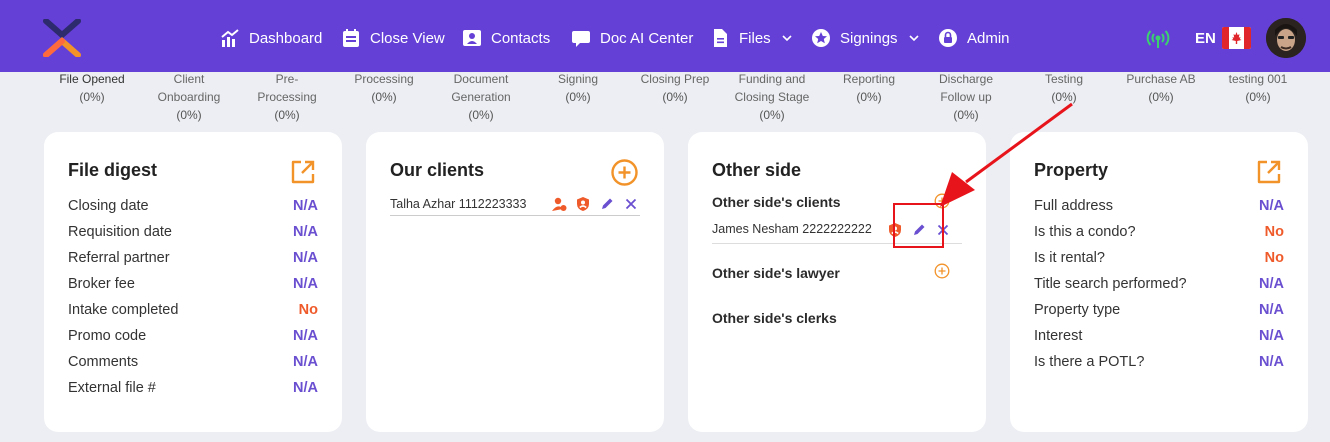 The height and width of the screenshot is (442, 1330). I want to click on nav-label: Contacts, so click(521, 38).